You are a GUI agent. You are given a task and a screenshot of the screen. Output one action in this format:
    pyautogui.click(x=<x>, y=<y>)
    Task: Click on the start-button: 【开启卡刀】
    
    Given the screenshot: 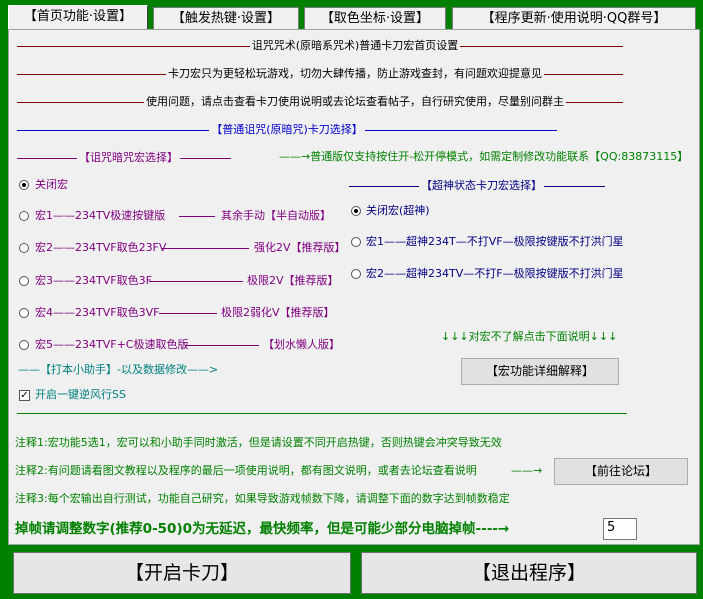 What is the action you would take?
    pyautogui.click(x=182, y=573)
    